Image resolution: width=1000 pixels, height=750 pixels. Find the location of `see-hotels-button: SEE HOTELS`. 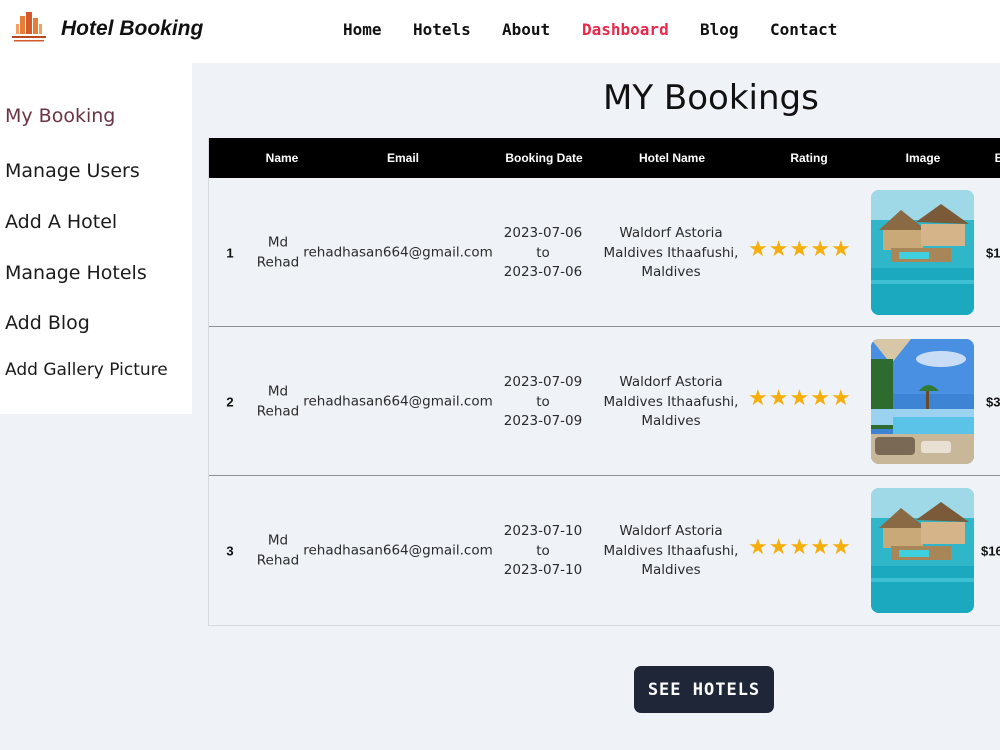

see-hotels-button: SEE HOTELS is located at coordinates (704, 689).